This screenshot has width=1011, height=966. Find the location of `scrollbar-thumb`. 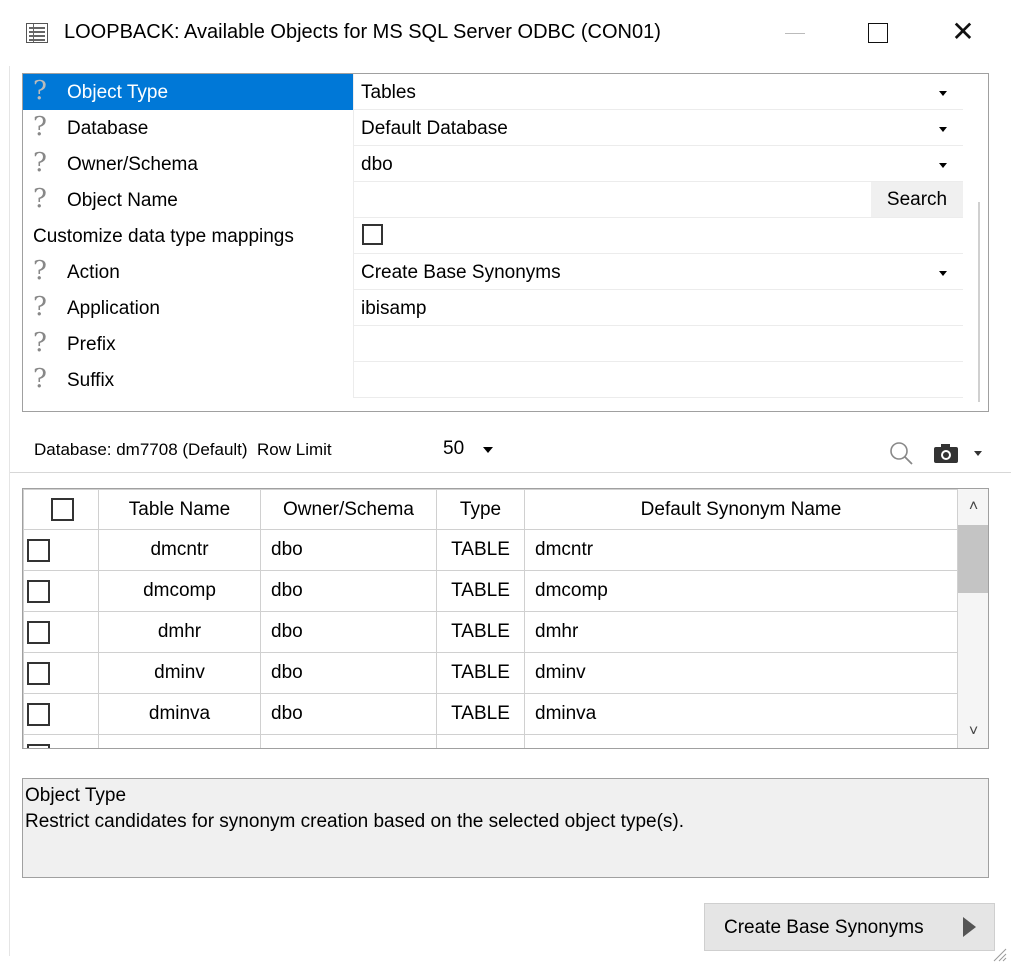

scrollbar-thumb is located at coordinates (973, 559).